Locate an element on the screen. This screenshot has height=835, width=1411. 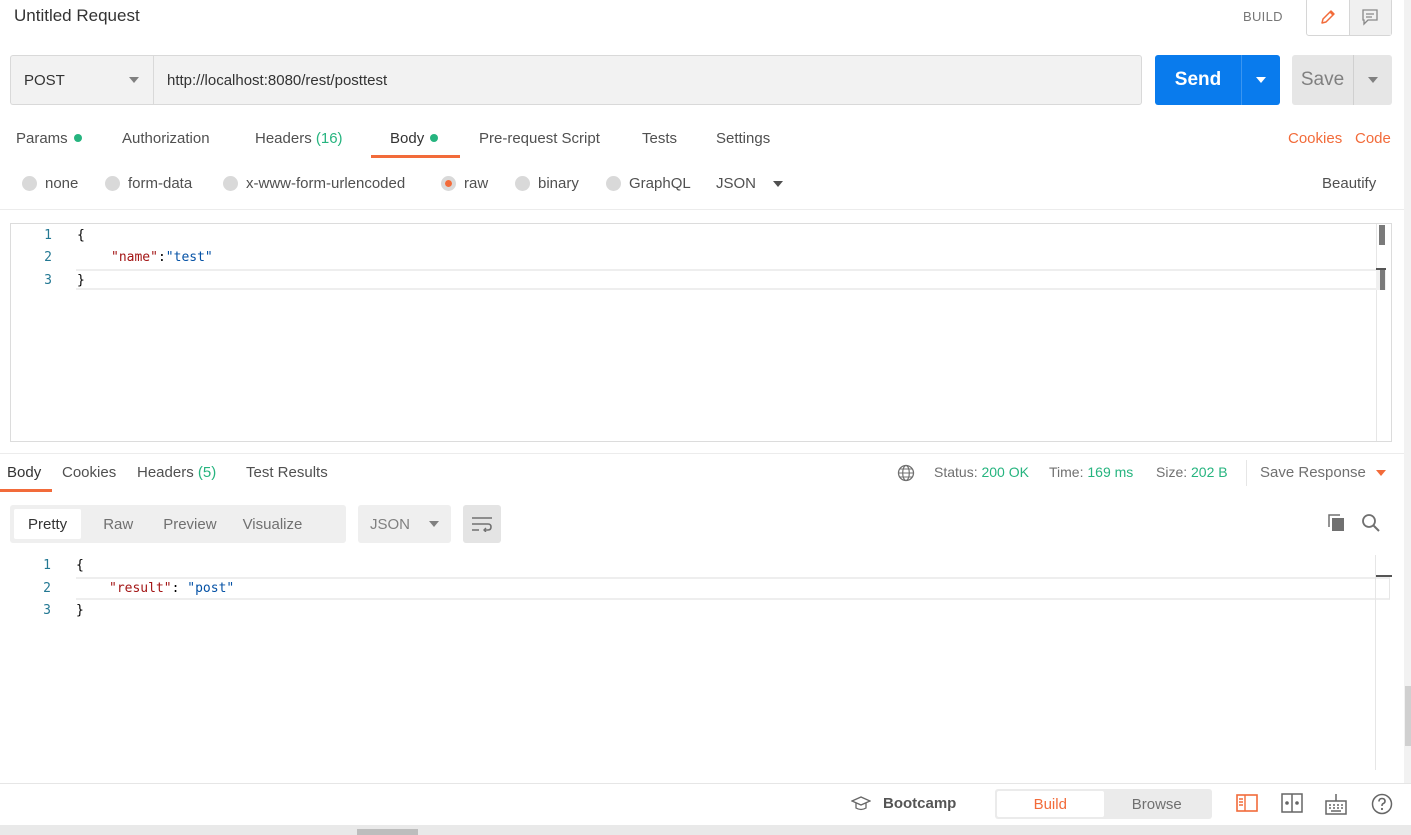
body-format-select: JSON is located at coordinates (750, 183).